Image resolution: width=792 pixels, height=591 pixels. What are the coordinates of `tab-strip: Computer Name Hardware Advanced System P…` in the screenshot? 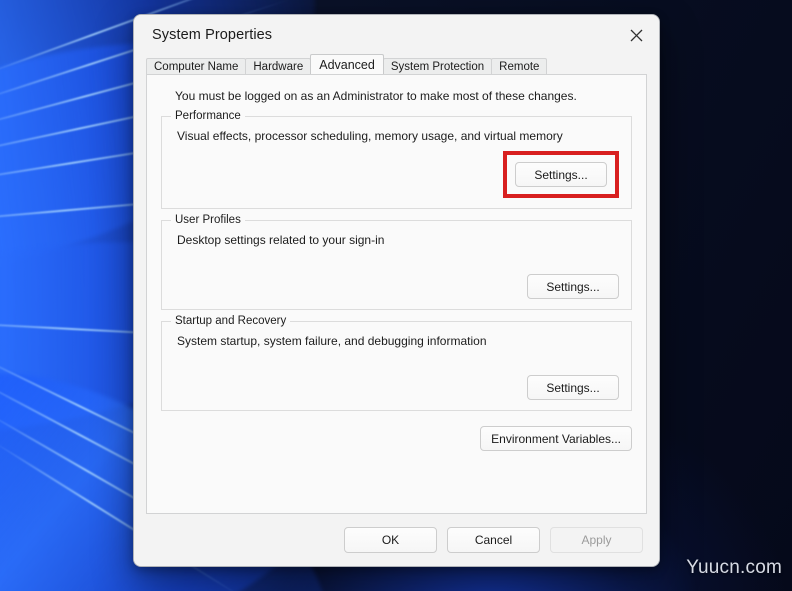 It's located at (396, 64).